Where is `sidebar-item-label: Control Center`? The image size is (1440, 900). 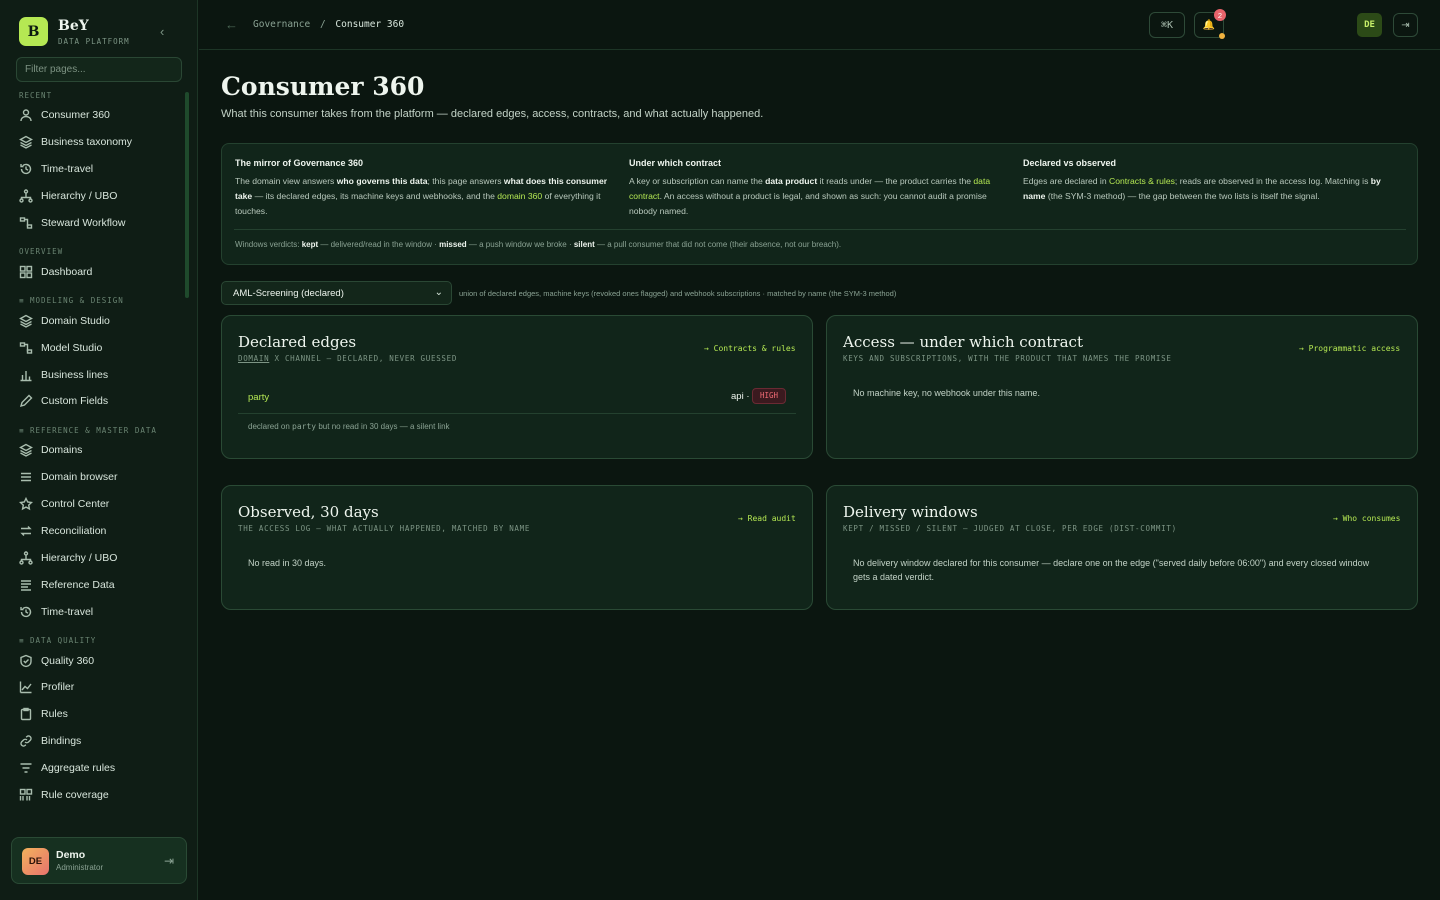 sidebar-item-label: Control Center is located at coordinates (75, 504).